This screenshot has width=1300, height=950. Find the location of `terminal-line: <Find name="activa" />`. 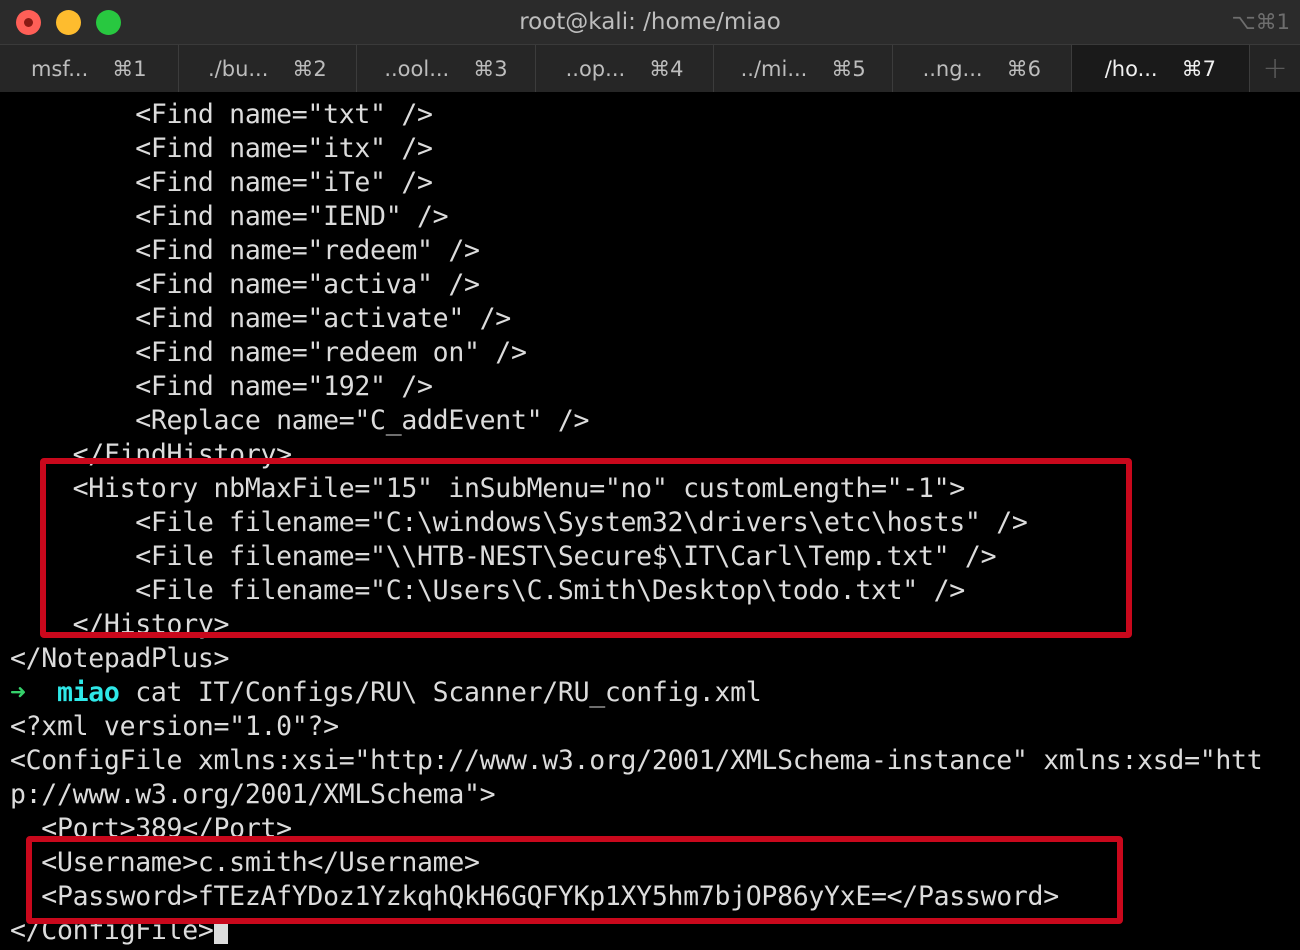

terminal-line: <Find name="activa" /> is located at coordinates (245, 284).